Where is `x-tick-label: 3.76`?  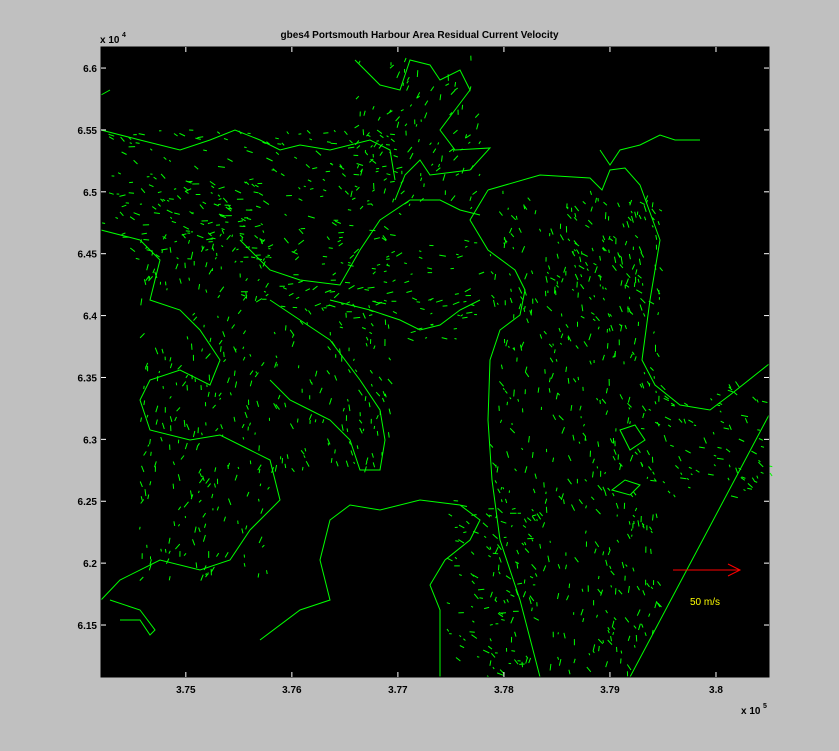
x-tick-label: 3.76 is located at coordinates (292, 690).